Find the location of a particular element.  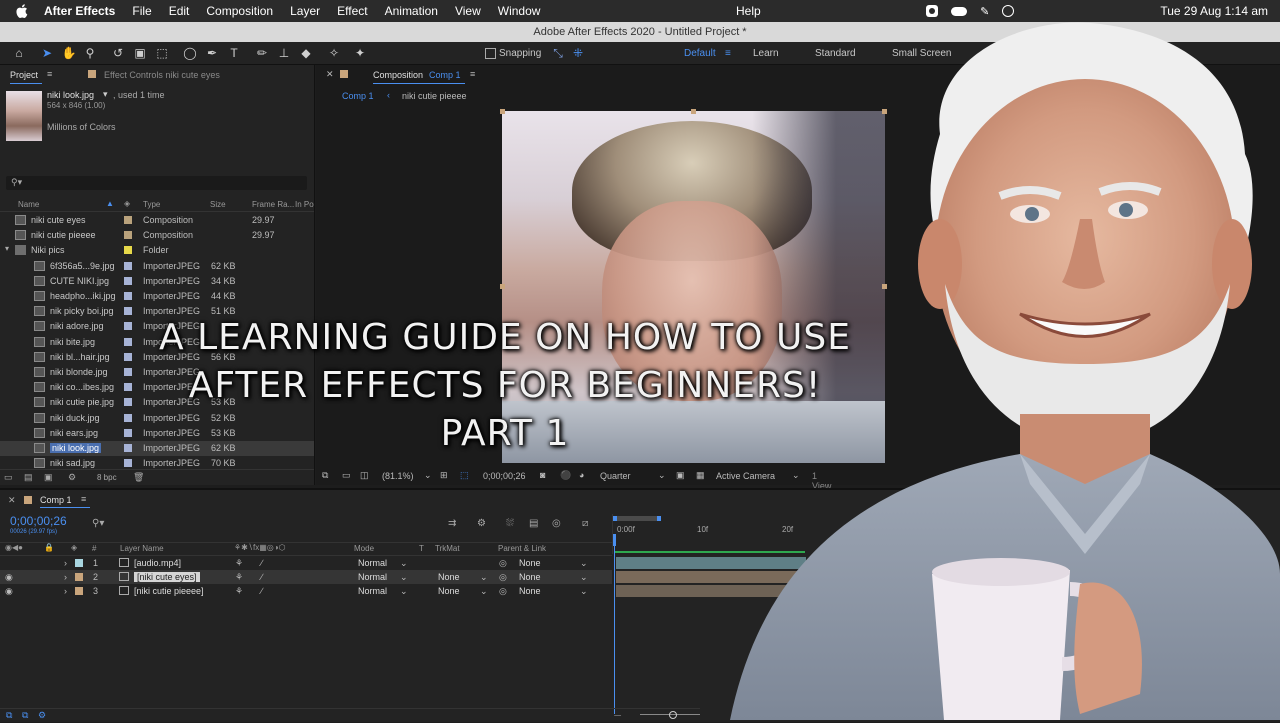

brush-tool-icon: ✏ is located at coordinates (262, 53).